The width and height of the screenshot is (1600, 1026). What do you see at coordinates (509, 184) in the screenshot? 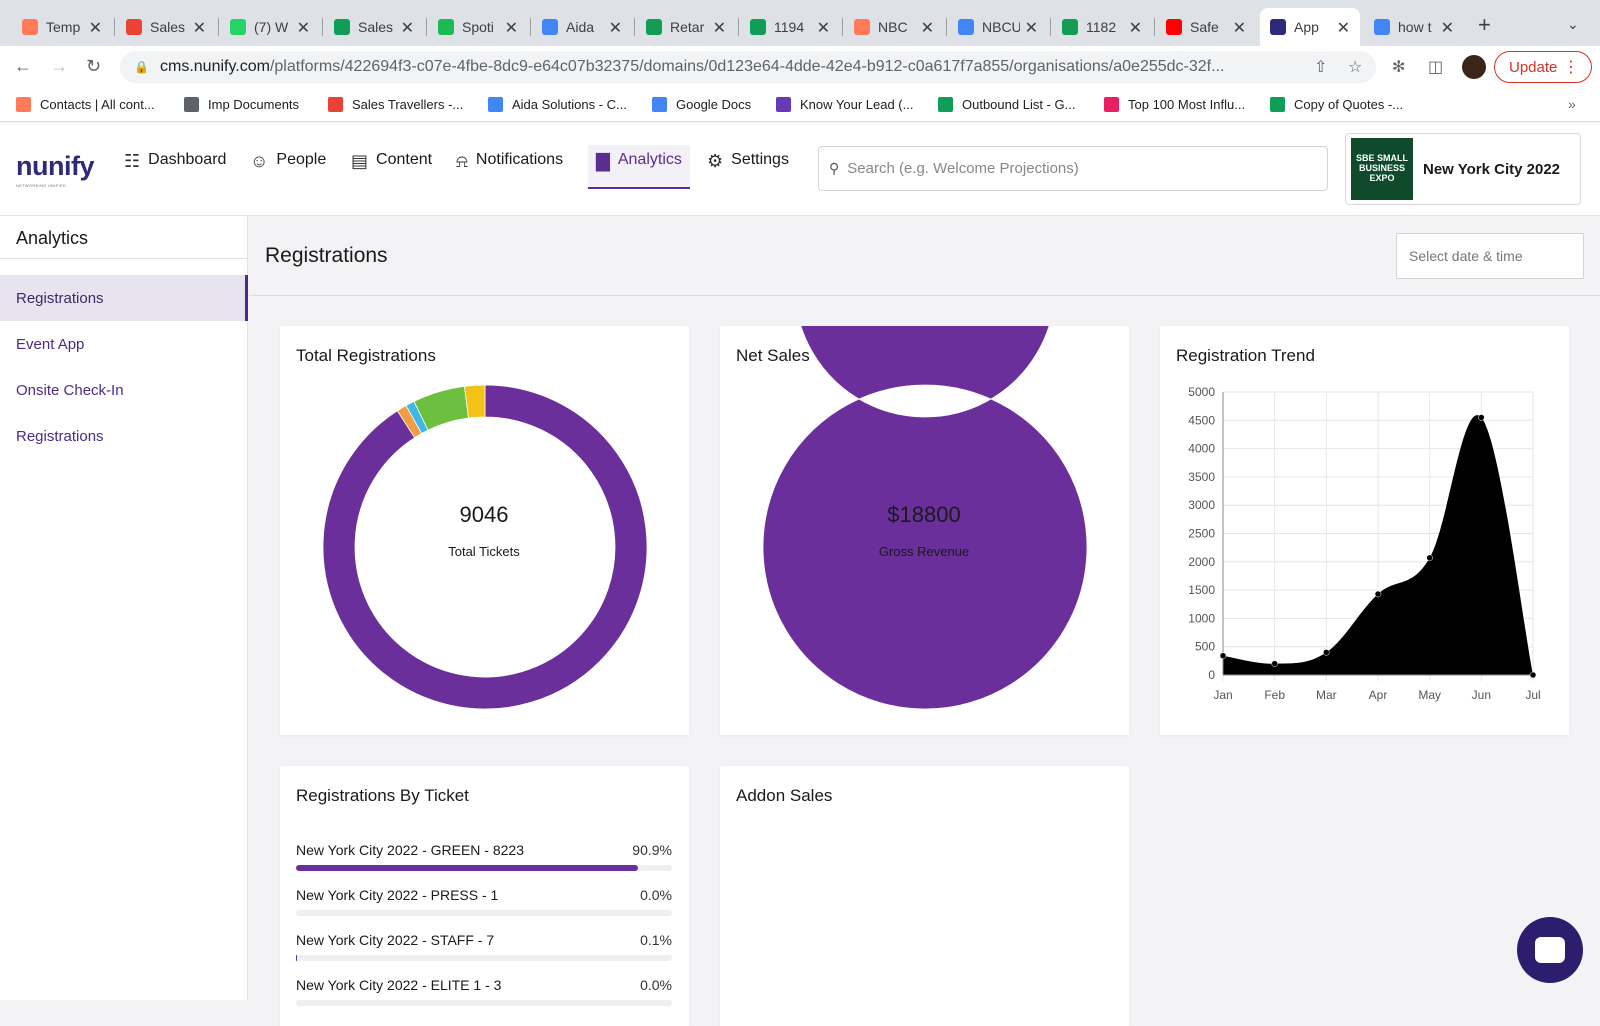
I see `nav-notifications: ⍾Notifications` at bounding box center [509, 184].